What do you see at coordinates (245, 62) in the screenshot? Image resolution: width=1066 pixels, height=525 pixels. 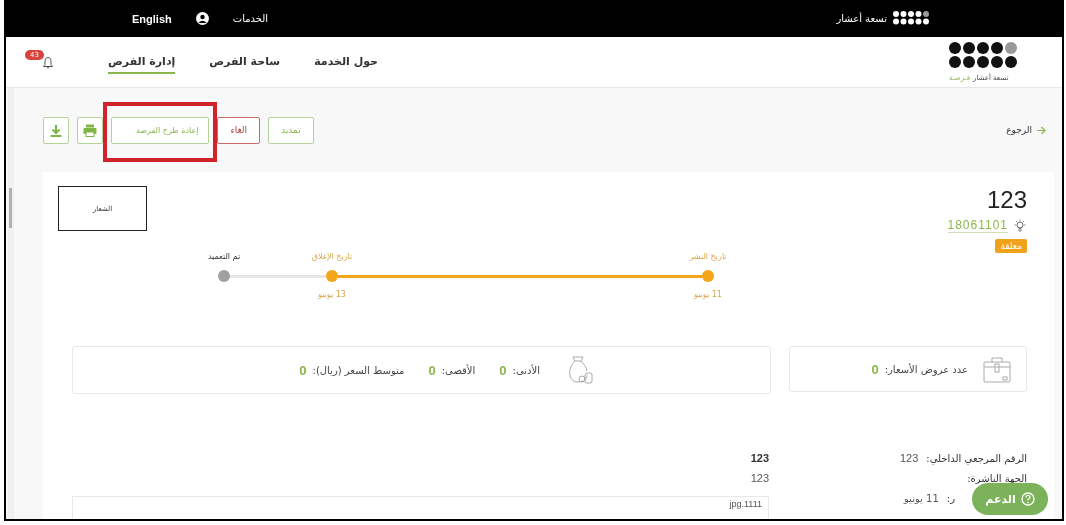 I see `nav-menu-item: ساحة الفرص` at bounding box center [245, 62].